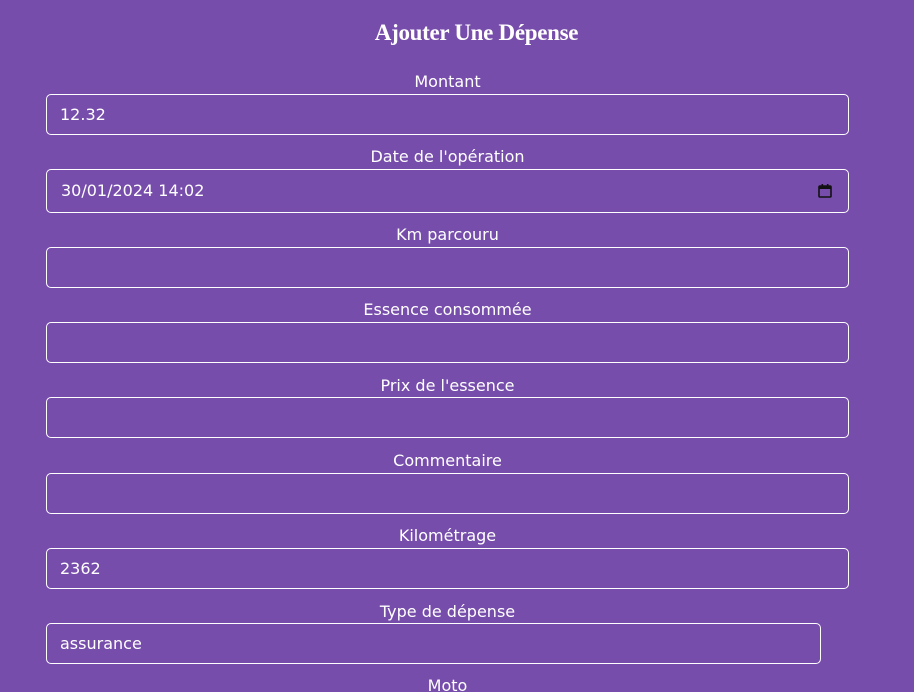 The image size is (914, 692). Describe the element at coordinates (825, 191) in the screenshot. I see `calendar-icon` at that location.